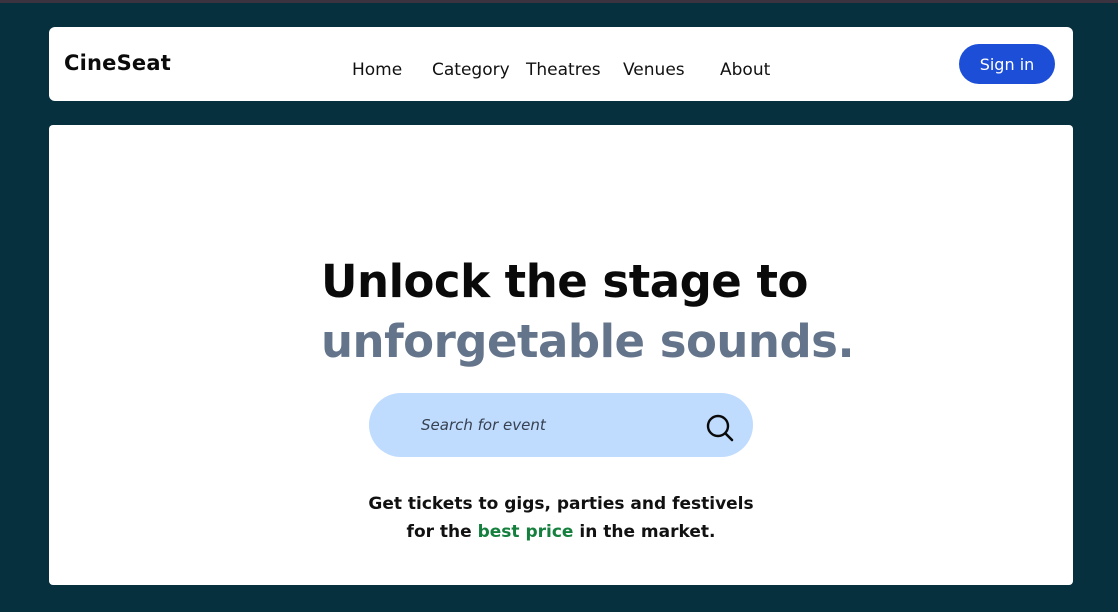 This screenshot has width=1118, height=612. Describe the element at coordinates (654, 70) in the screenshot. I see `nav-venues: Venues` at that location.